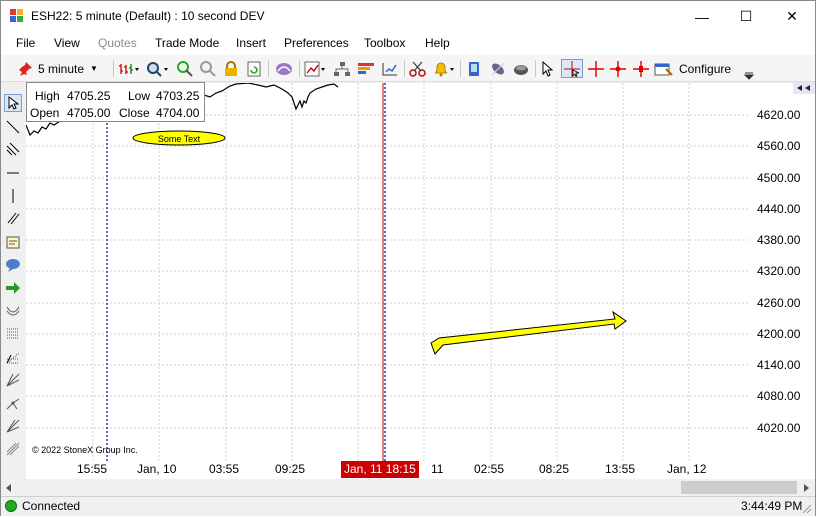 The image size is (816, 517). I want to click on arc-tool-icon, so click(13, 311).